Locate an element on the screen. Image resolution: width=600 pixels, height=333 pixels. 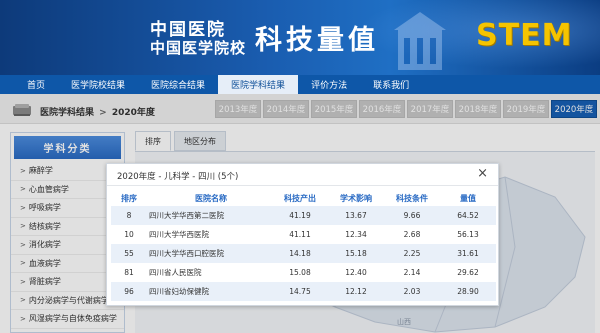
cell-hospital-name: 四川省人民医院 is located at coordinates (175, 272).